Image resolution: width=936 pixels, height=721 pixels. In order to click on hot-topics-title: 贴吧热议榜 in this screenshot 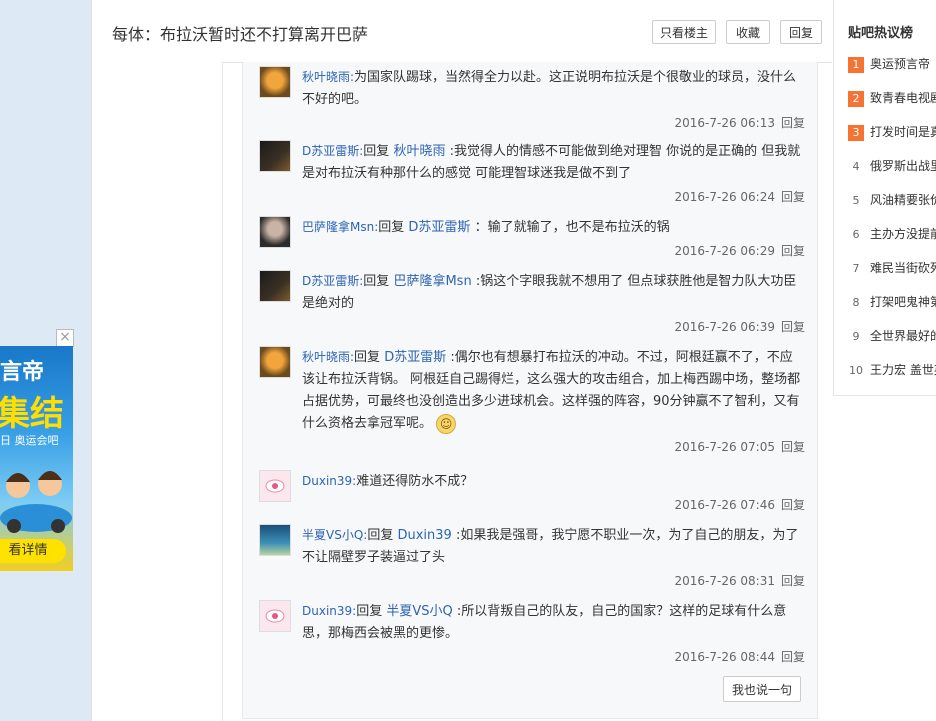, I will do `click(881, 33)`.